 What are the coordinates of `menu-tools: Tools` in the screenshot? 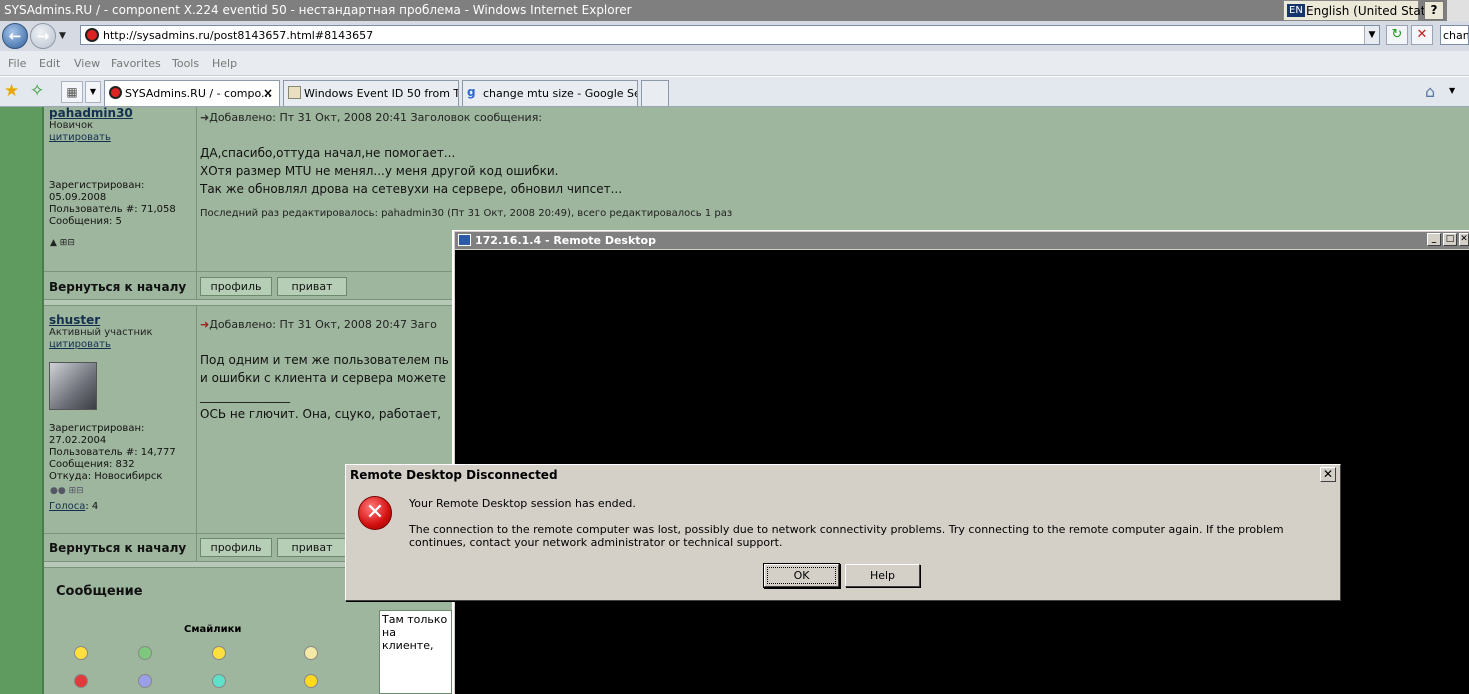 It's located at (185, 63).